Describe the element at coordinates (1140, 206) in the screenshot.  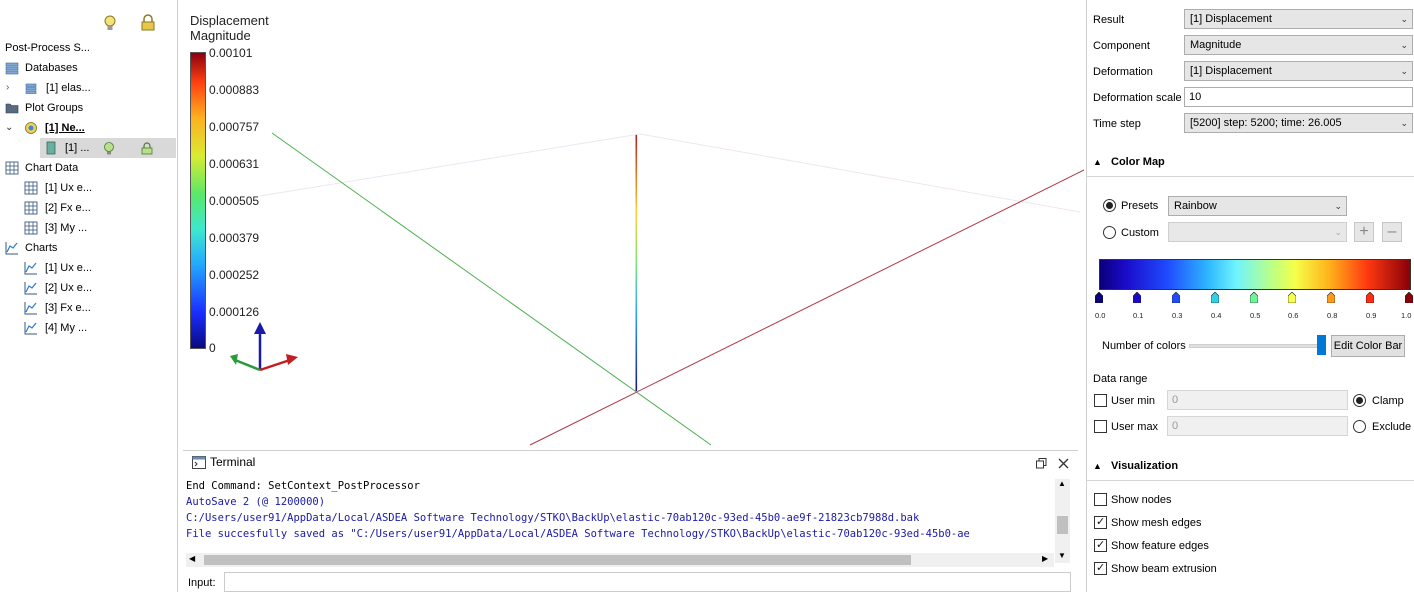
I see `presets-label: Presets` at that location.